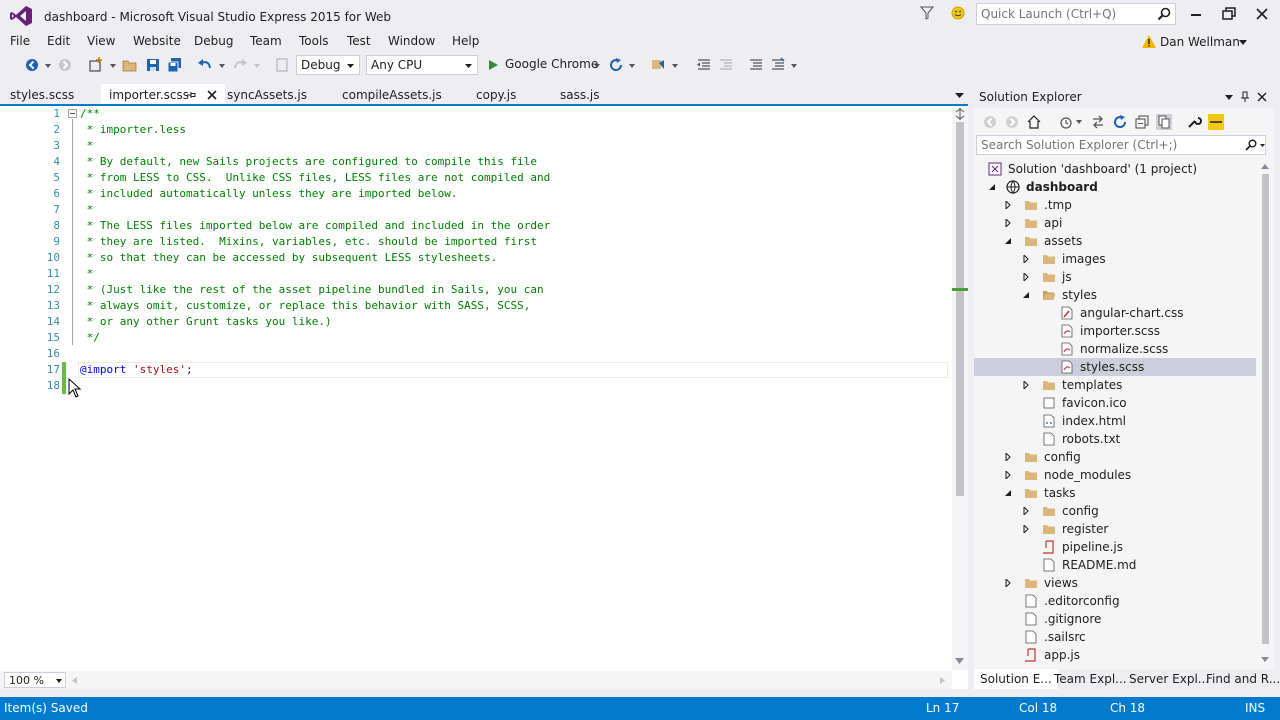  What do you see at coordinates (48, 66) in the screenshot?
I see `back-dropdown-icon` at bounding box center [48, 66].